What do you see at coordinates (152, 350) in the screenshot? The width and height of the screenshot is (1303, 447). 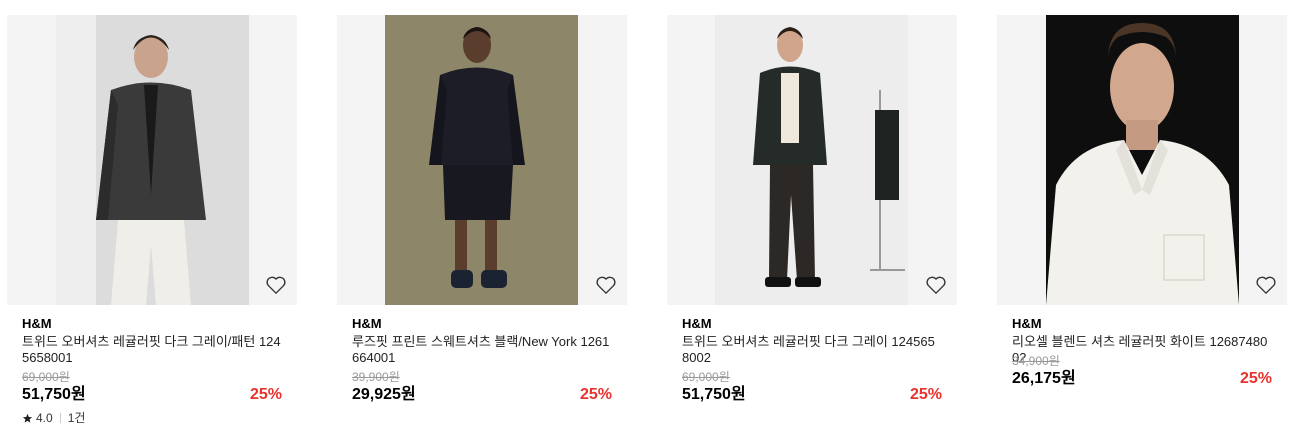 I see `product-name: 트위드 오버셔츠 레귤러핏 다크 그레이/패턴 1245658001` at bounding box center [152, 350].